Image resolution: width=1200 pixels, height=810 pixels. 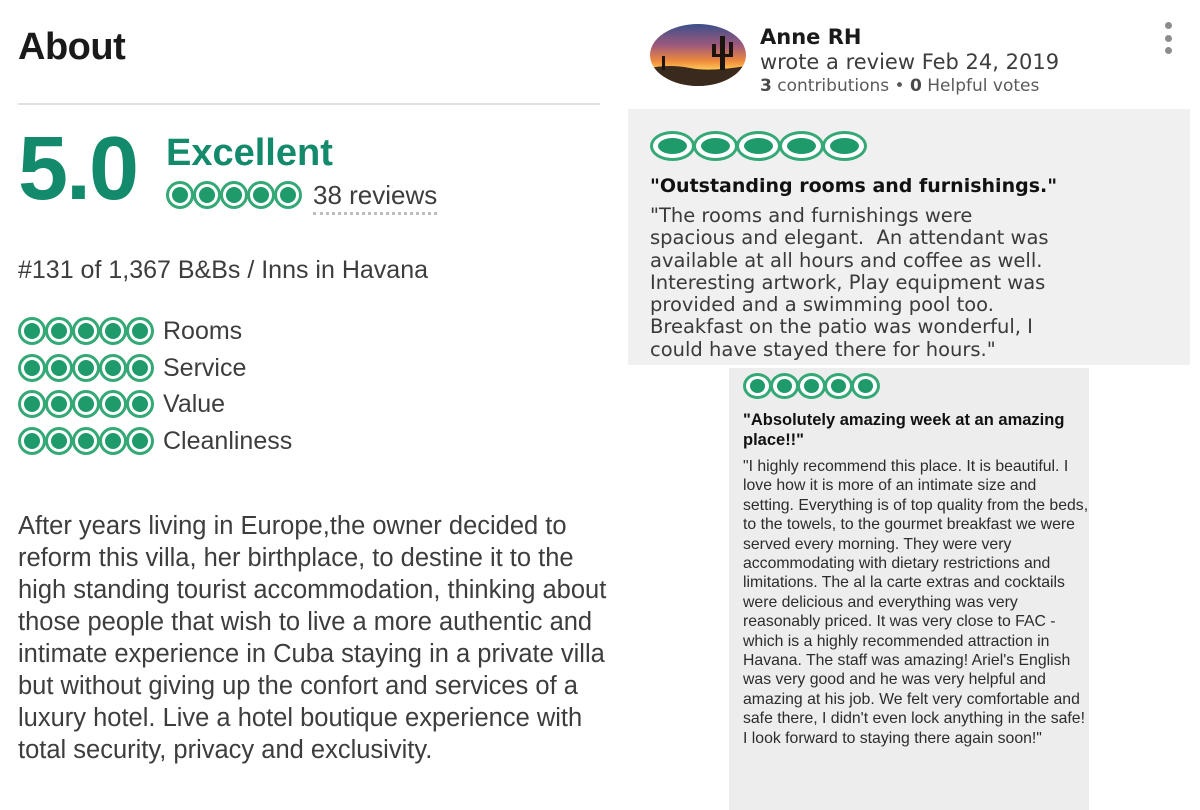 I want to click on overall-score: 5.0, so click(x=78, y=169).